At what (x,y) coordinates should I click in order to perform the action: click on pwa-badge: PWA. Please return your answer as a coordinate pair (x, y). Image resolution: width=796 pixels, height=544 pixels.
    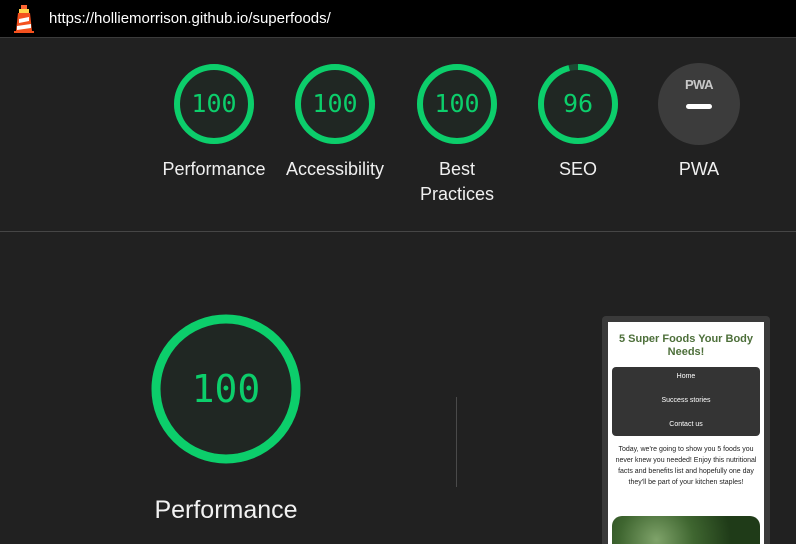
    Looking at the image, I should click on (699, 104).